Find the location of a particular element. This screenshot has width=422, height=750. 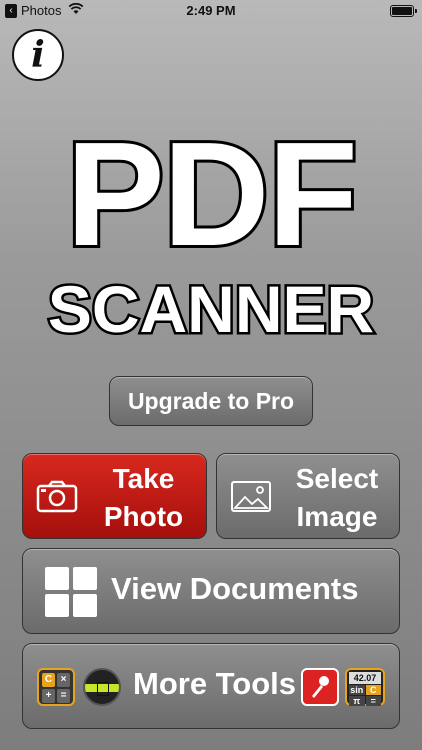

upgrade-to-pro-button: Upgrade to Pro is located at coordinates (211, 401).